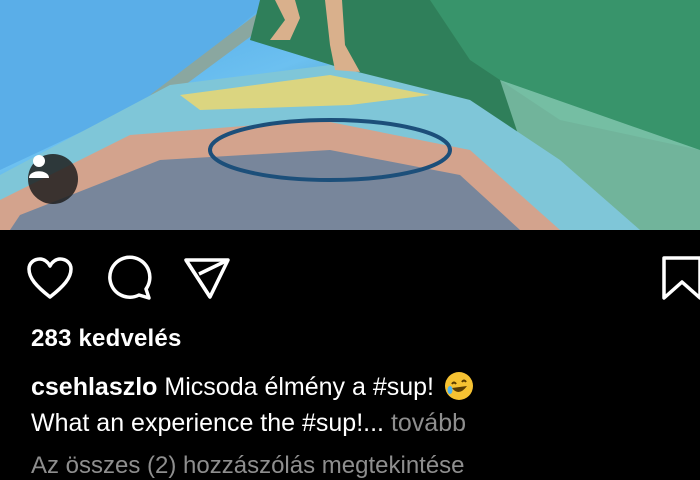 The image size is (700, 480). I want to click on share-button, so click(207, 280).